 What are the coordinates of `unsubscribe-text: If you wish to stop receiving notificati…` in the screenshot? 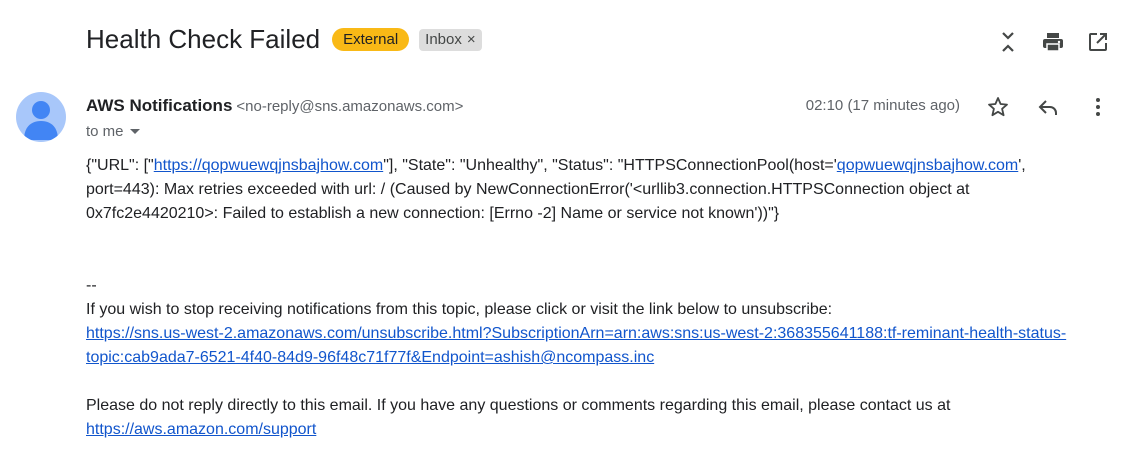 It's located at (459, 309).